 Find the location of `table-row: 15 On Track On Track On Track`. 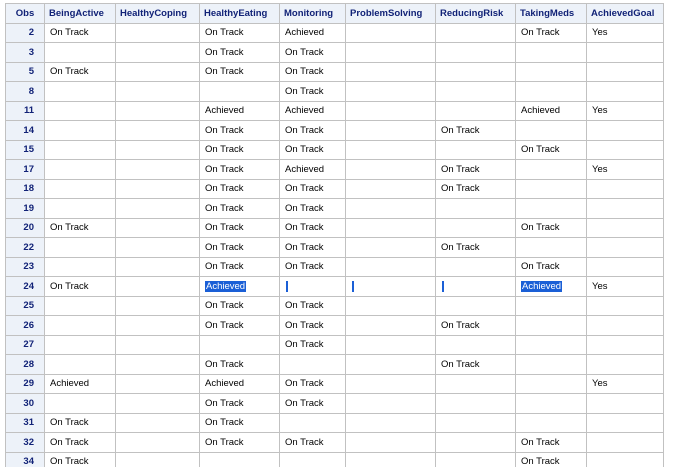

table-row: 15 On Track On Track On Track is located at coordinates (334, 149).